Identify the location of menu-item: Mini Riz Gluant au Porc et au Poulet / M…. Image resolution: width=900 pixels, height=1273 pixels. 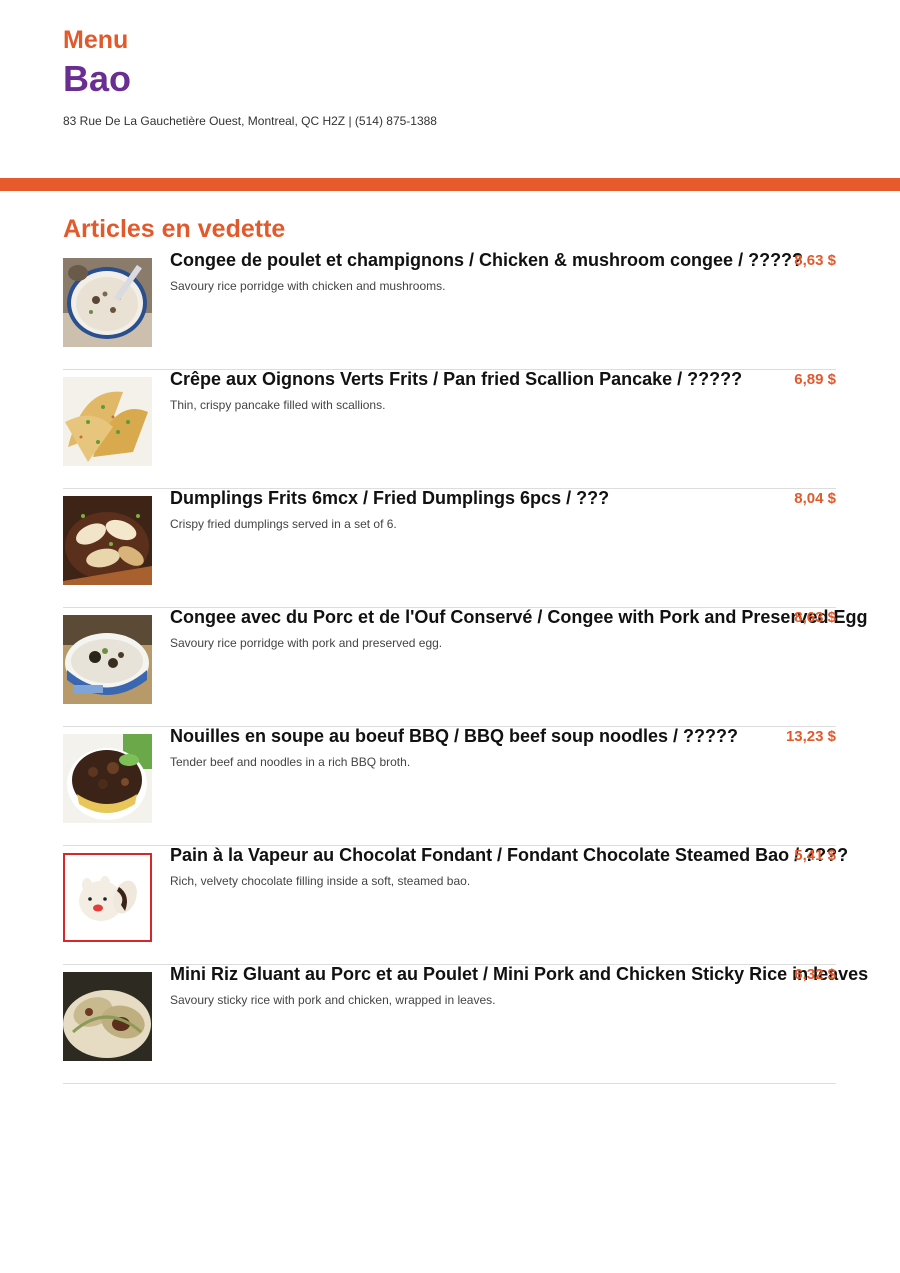
(465, 1024).